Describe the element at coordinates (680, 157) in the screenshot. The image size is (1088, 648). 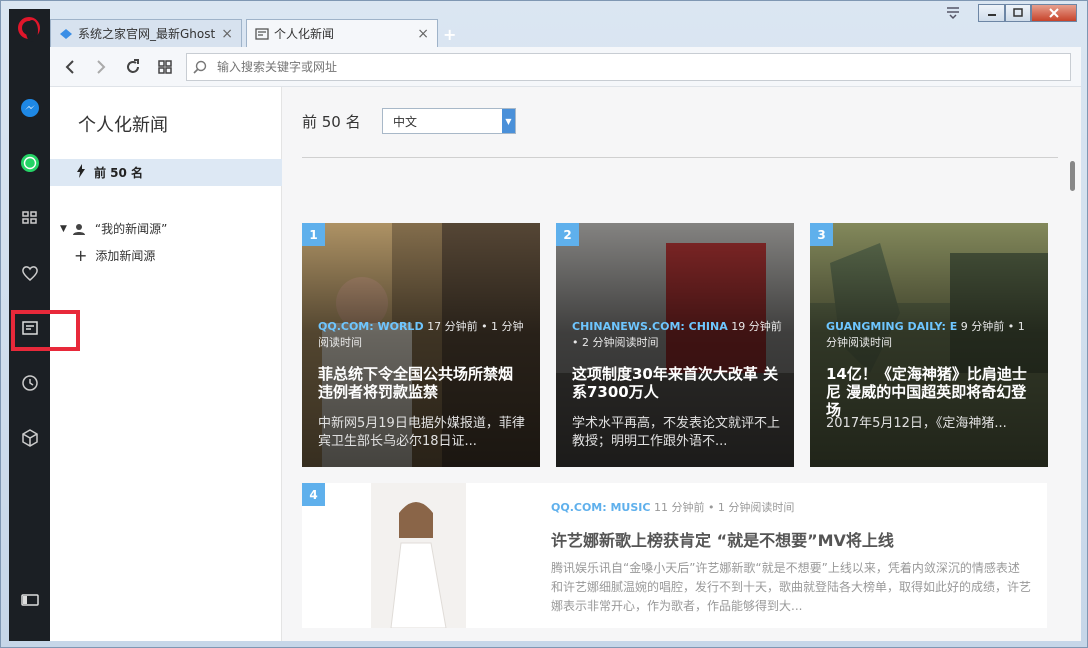
I see `divider` at that location.